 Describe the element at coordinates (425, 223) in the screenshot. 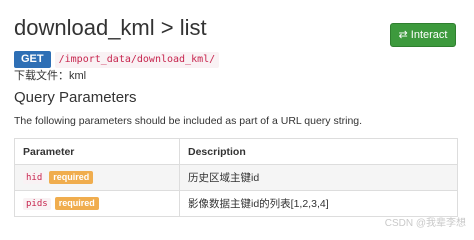

I see `watermark: CSDN @我辈李想` at that location.